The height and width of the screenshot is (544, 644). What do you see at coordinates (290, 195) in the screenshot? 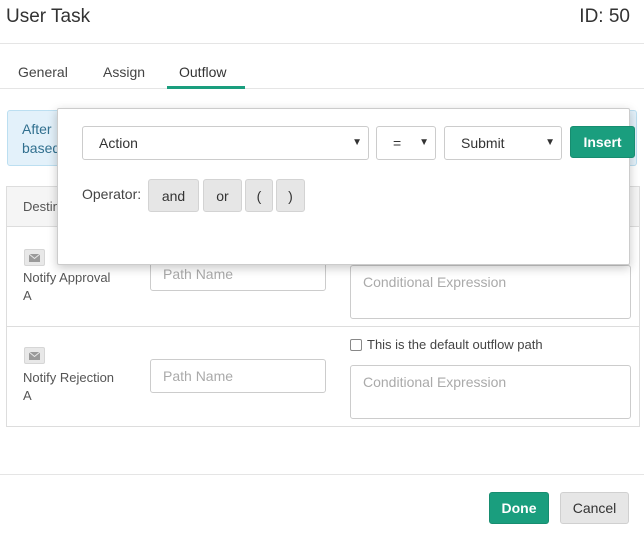
I see `operator-close-paren-button: )` at bounding box center [290, 195].